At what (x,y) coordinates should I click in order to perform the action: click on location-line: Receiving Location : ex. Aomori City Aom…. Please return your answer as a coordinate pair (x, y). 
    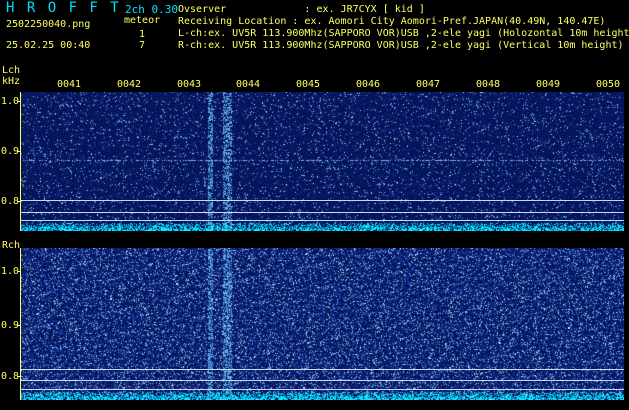
    Looking at the image, I should click on (392, 21).